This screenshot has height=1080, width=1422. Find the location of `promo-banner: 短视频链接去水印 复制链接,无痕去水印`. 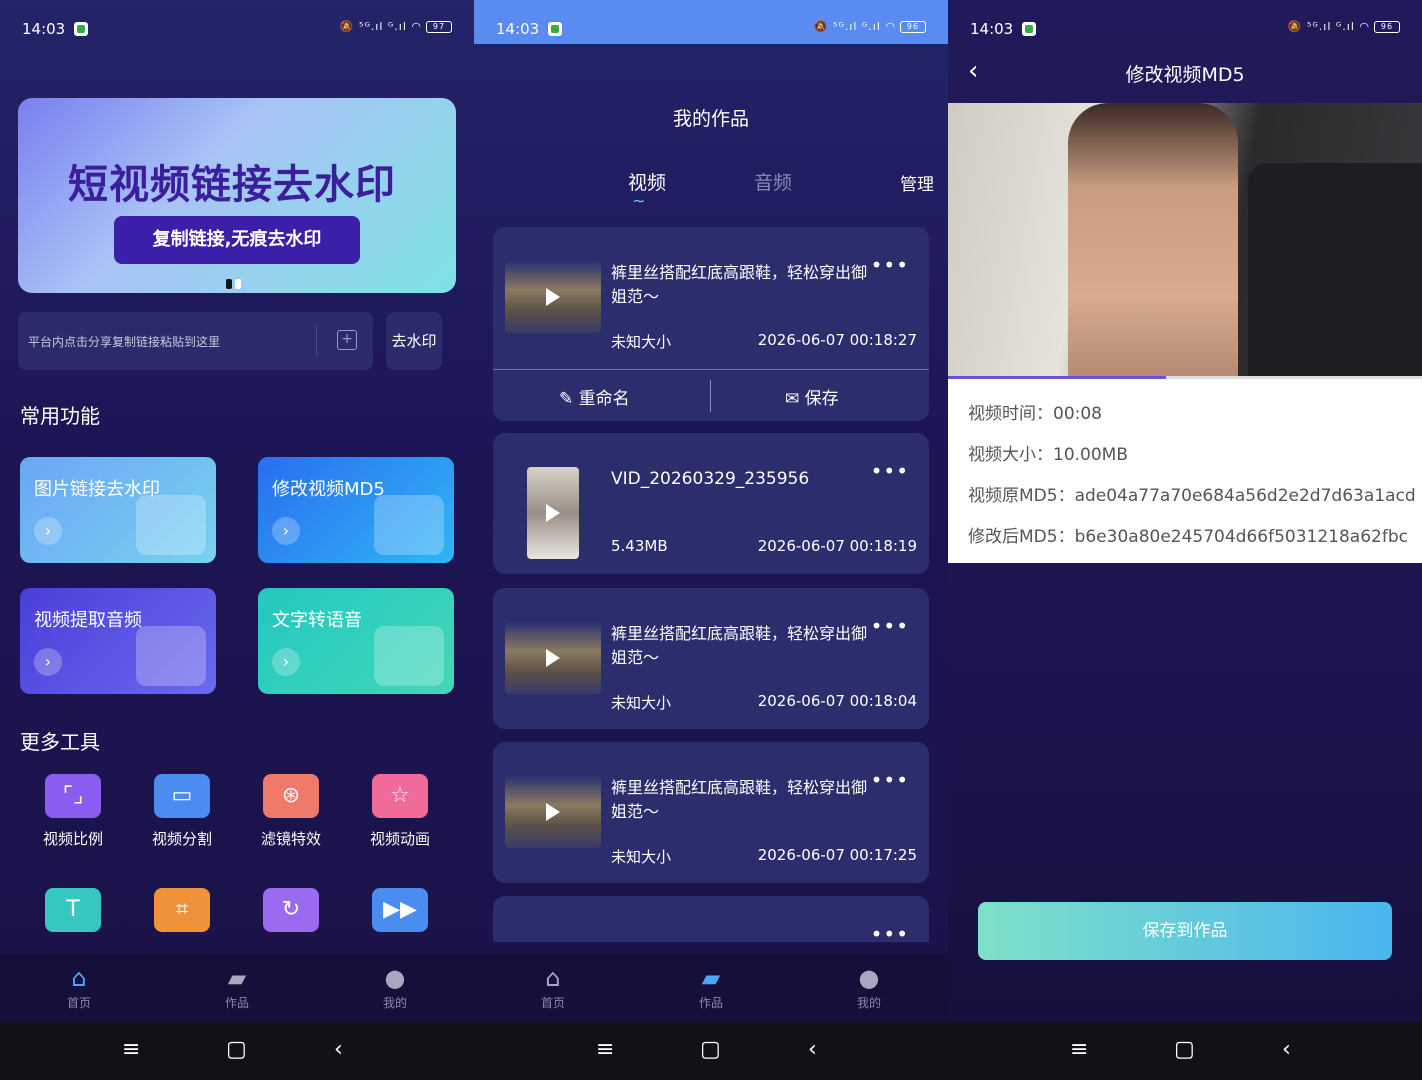

promo-banner: 短视频链接去水印 复制链接,无痕去水印 is located at coordinates (237, 195).